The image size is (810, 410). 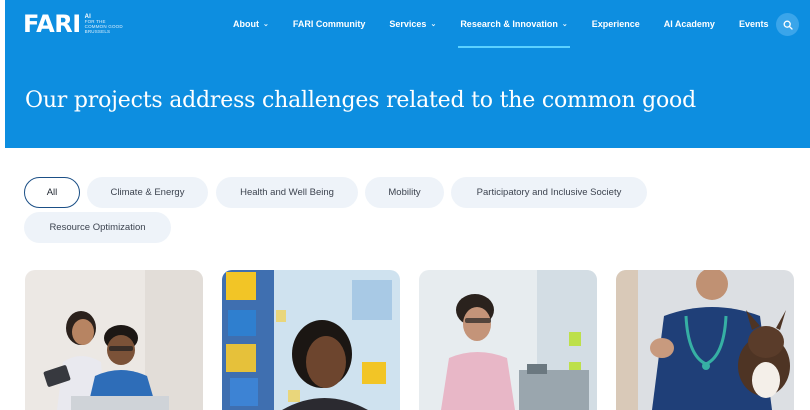 I want to click on nav-item-label: Experience, so click(x=615, y=24).